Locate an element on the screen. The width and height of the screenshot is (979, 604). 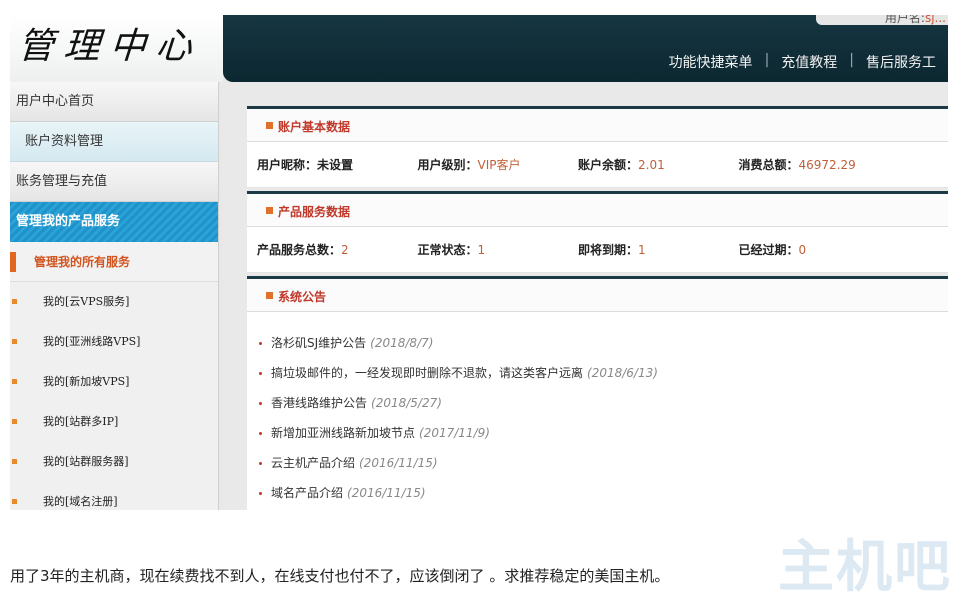
sidebar-link-label: 我的[域名注册] is located at coordinates (80, 501).